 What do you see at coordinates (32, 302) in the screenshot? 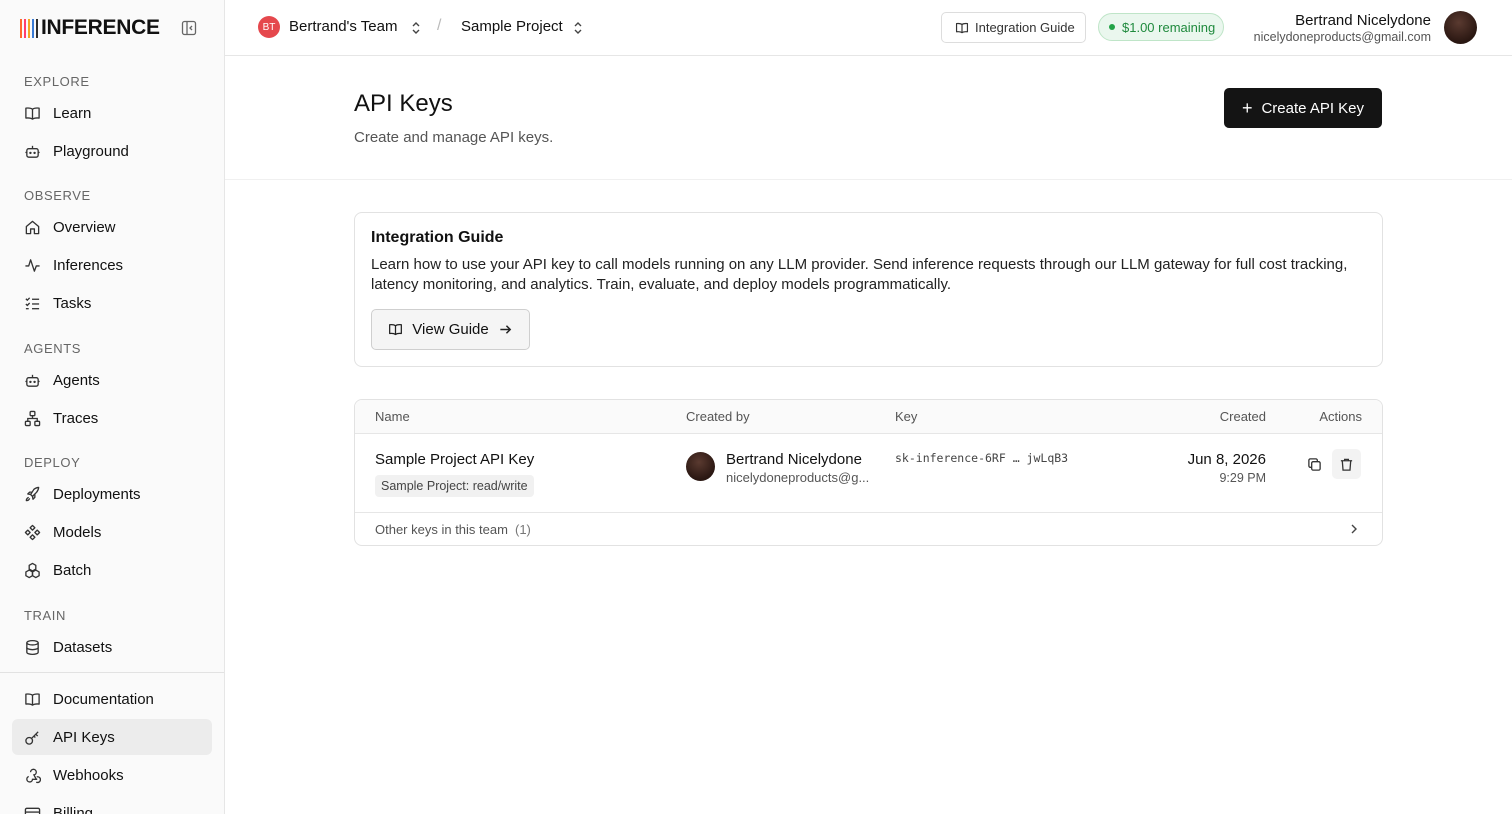
I see `list-checks-icon` at bounding box center [32, 302].